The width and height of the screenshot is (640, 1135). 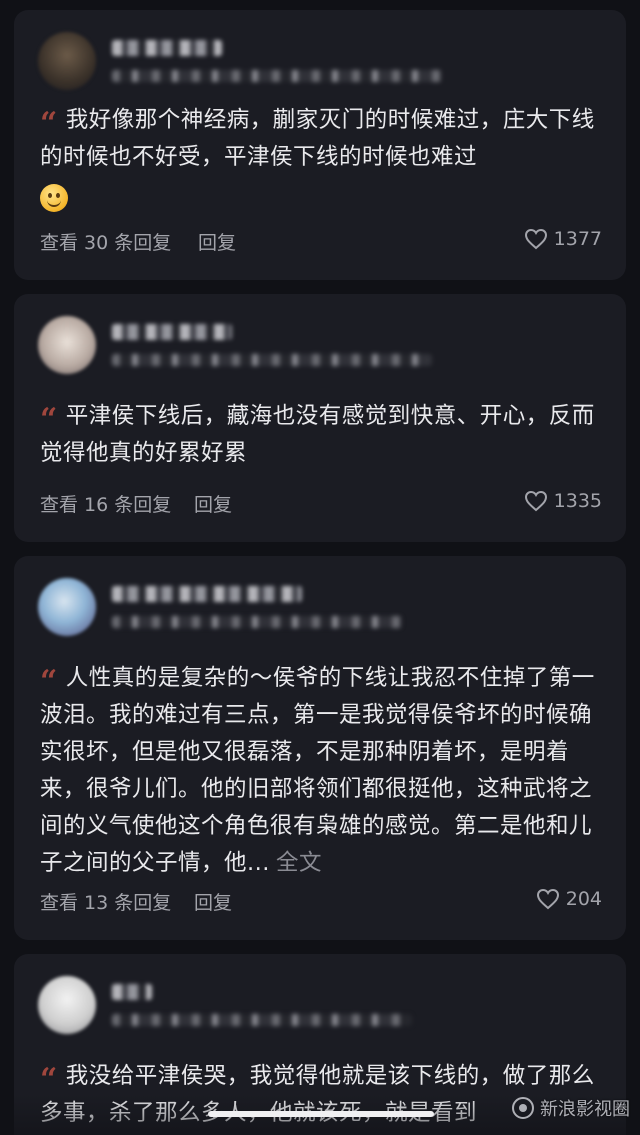 I want to click on home-indicator, so click(x=321, y=1114).